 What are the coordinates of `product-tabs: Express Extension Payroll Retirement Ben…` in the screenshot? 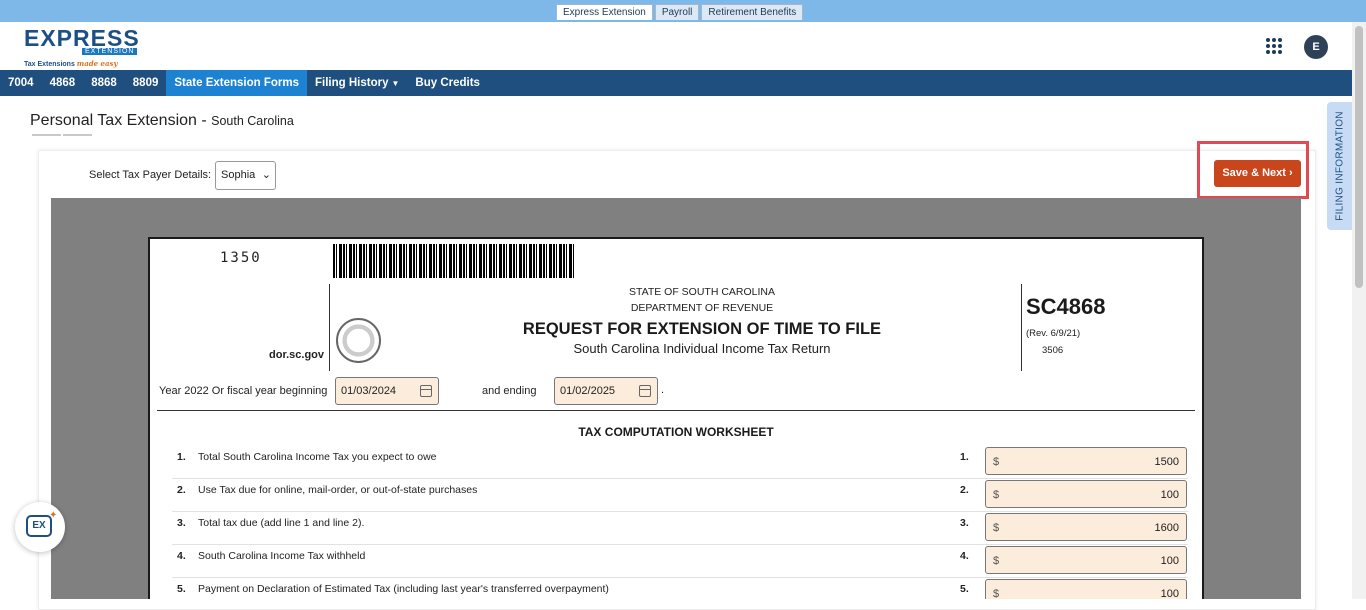 It's located at (680, 12).